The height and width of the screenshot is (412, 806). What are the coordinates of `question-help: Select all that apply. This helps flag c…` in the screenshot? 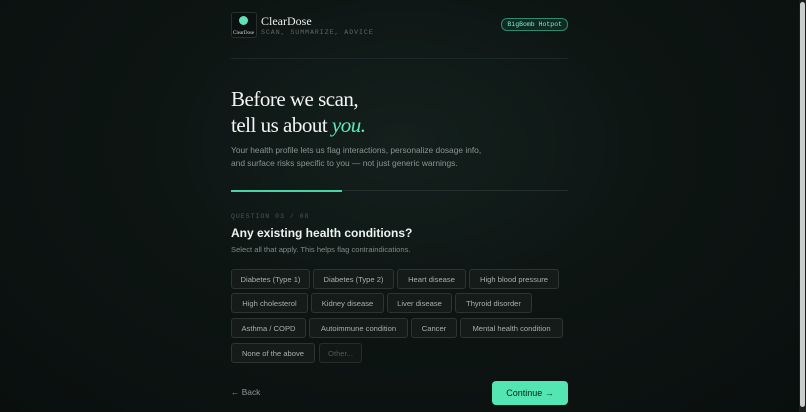 It's located at (321, 249).